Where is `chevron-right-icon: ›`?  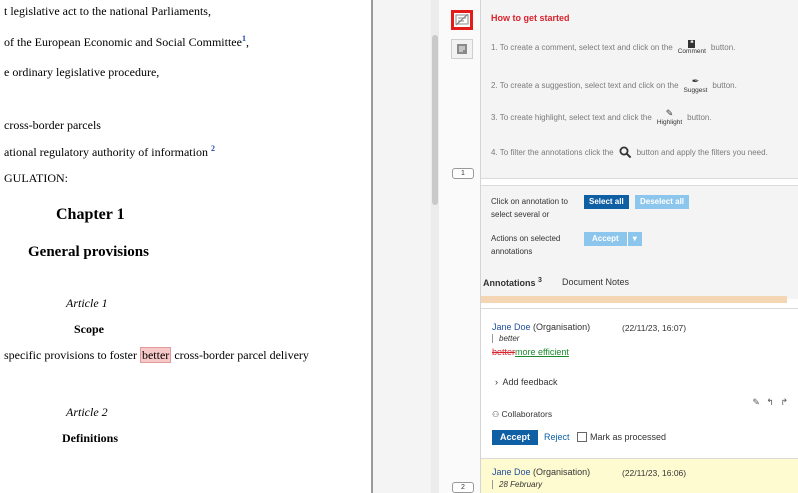 chevron-right-icon: › is located at coordinates (496, 382).